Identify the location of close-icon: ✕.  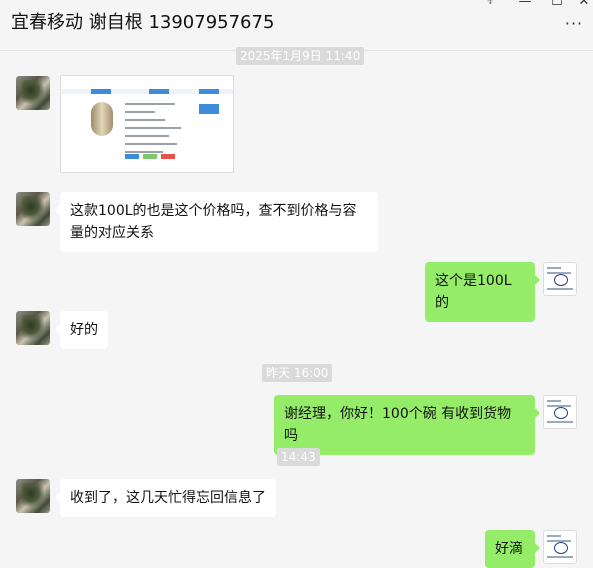
(583, 5).